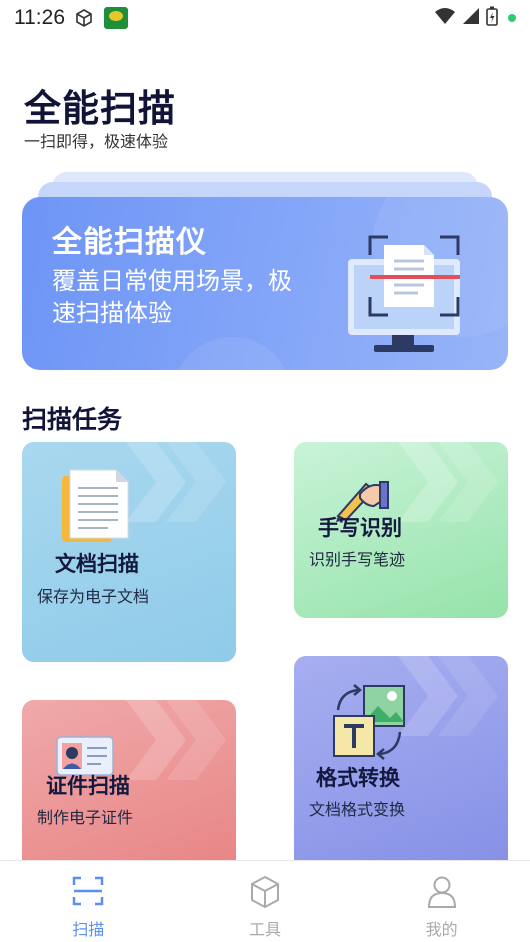  I want to click on bottom-nav: 扫描 工具 我的, so click(265, 901).